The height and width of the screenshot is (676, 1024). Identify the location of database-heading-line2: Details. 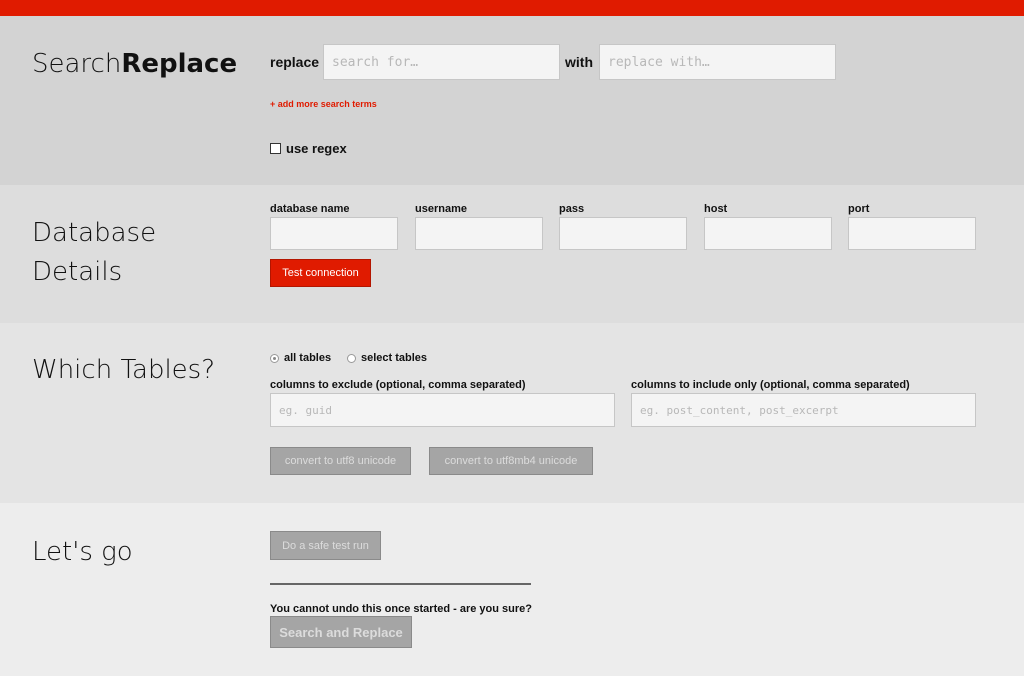
(77, 272).